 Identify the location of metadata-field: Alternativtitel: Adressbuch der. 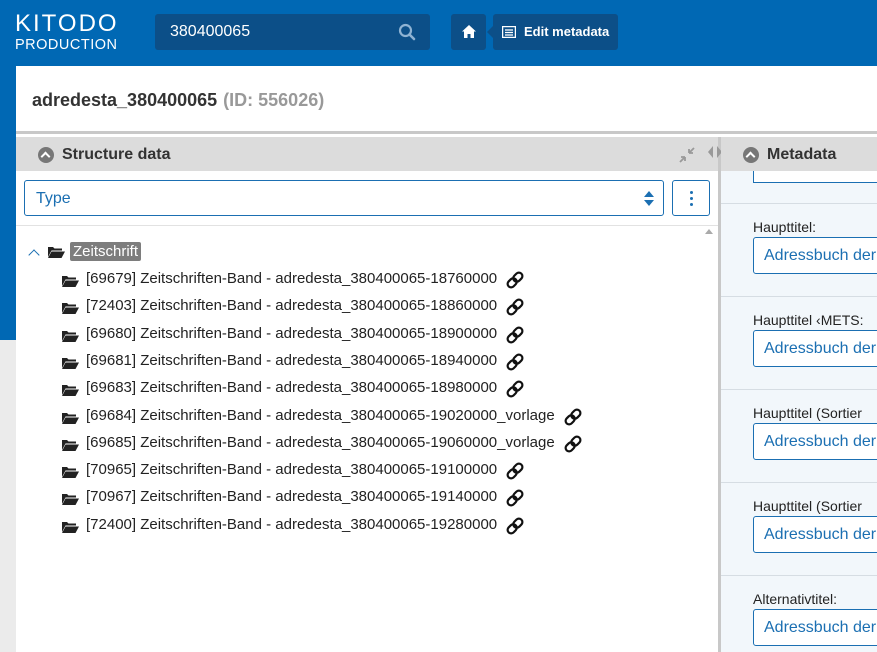
(799, 613).